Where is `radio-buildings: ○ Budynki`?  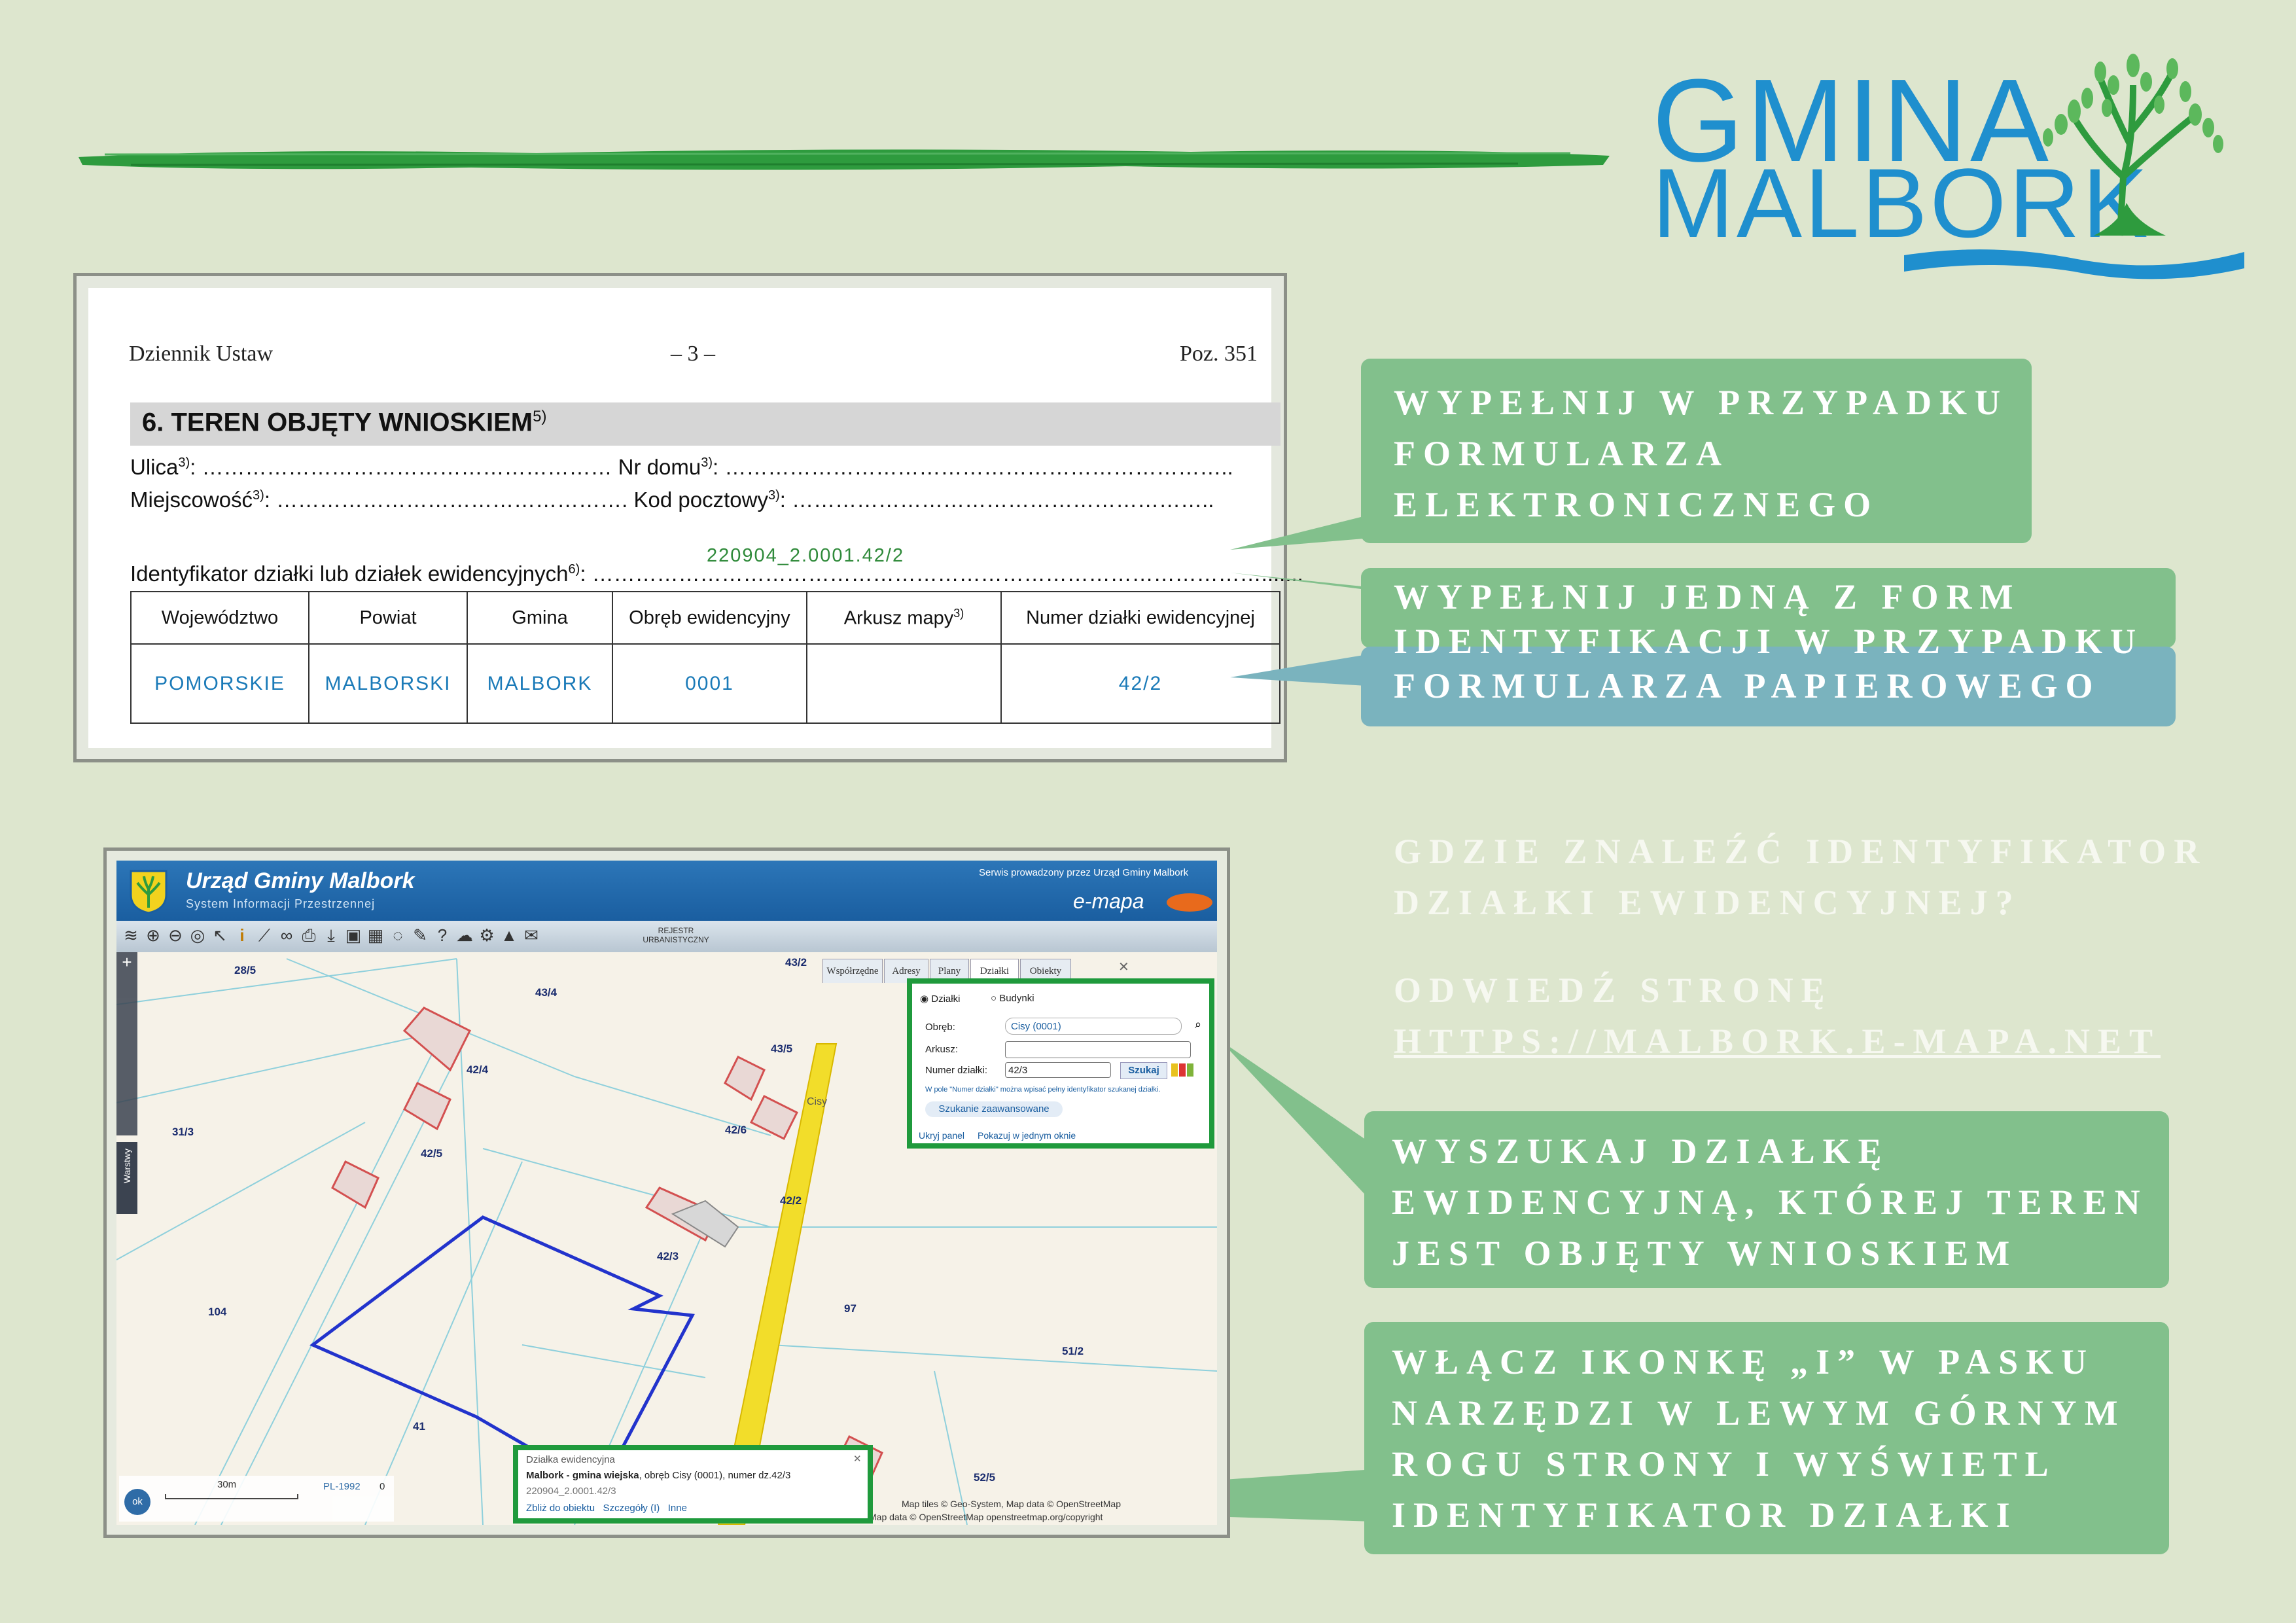 radio-buildings: ○ Budynki is located at coordinates (1012, 998).